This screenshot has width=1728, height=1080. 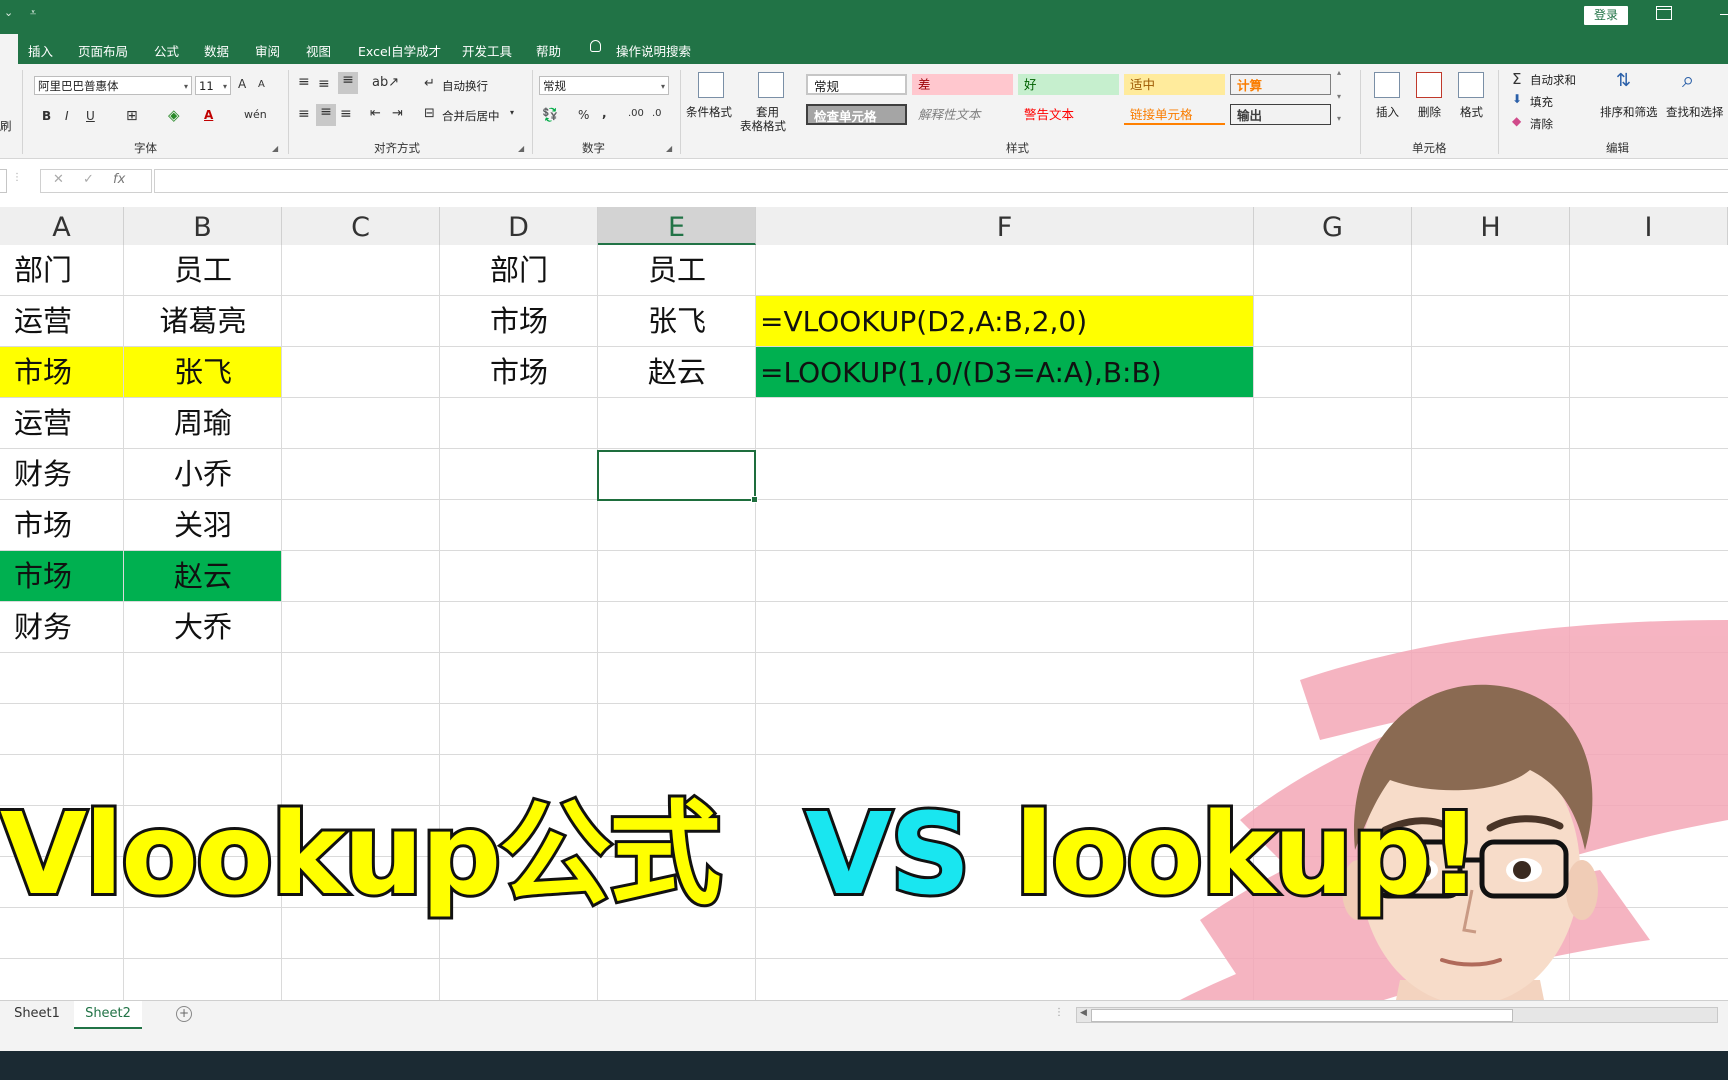 I want to click on comma-button: ,, so click(x=604, y=113).